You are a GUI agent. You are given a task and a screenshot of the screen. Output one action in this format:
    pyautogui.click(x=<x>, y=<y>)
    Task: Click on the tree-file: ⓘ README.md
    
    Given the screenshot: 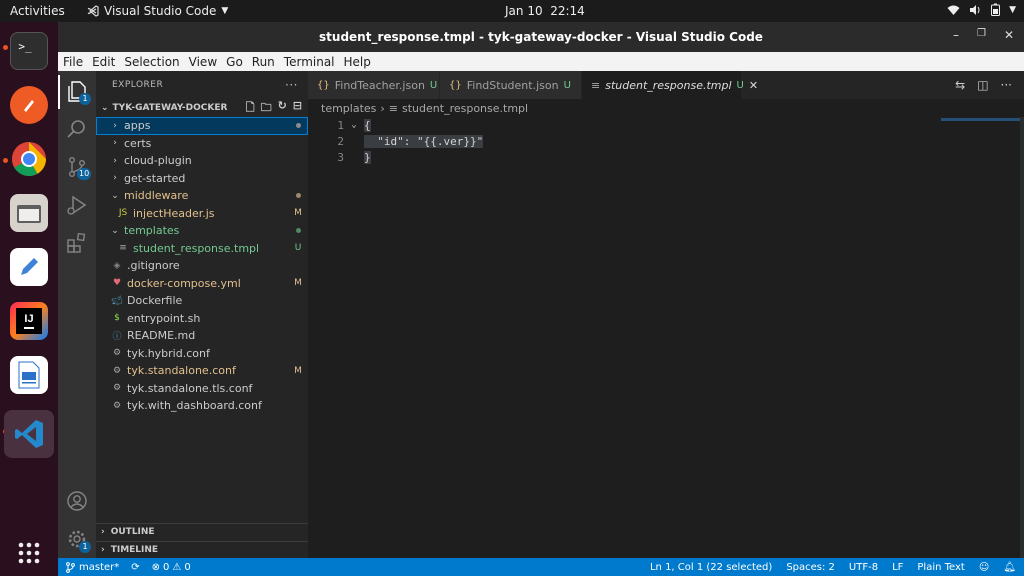 What is the action you would take?
    pyautogui.click(x=202, y=336)
    